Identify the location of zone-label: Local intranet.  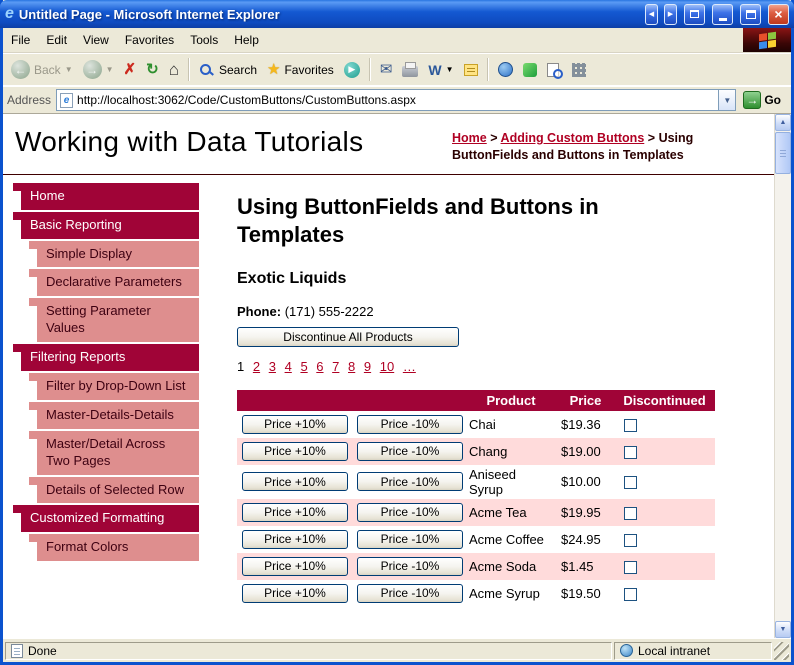
(674, 650).